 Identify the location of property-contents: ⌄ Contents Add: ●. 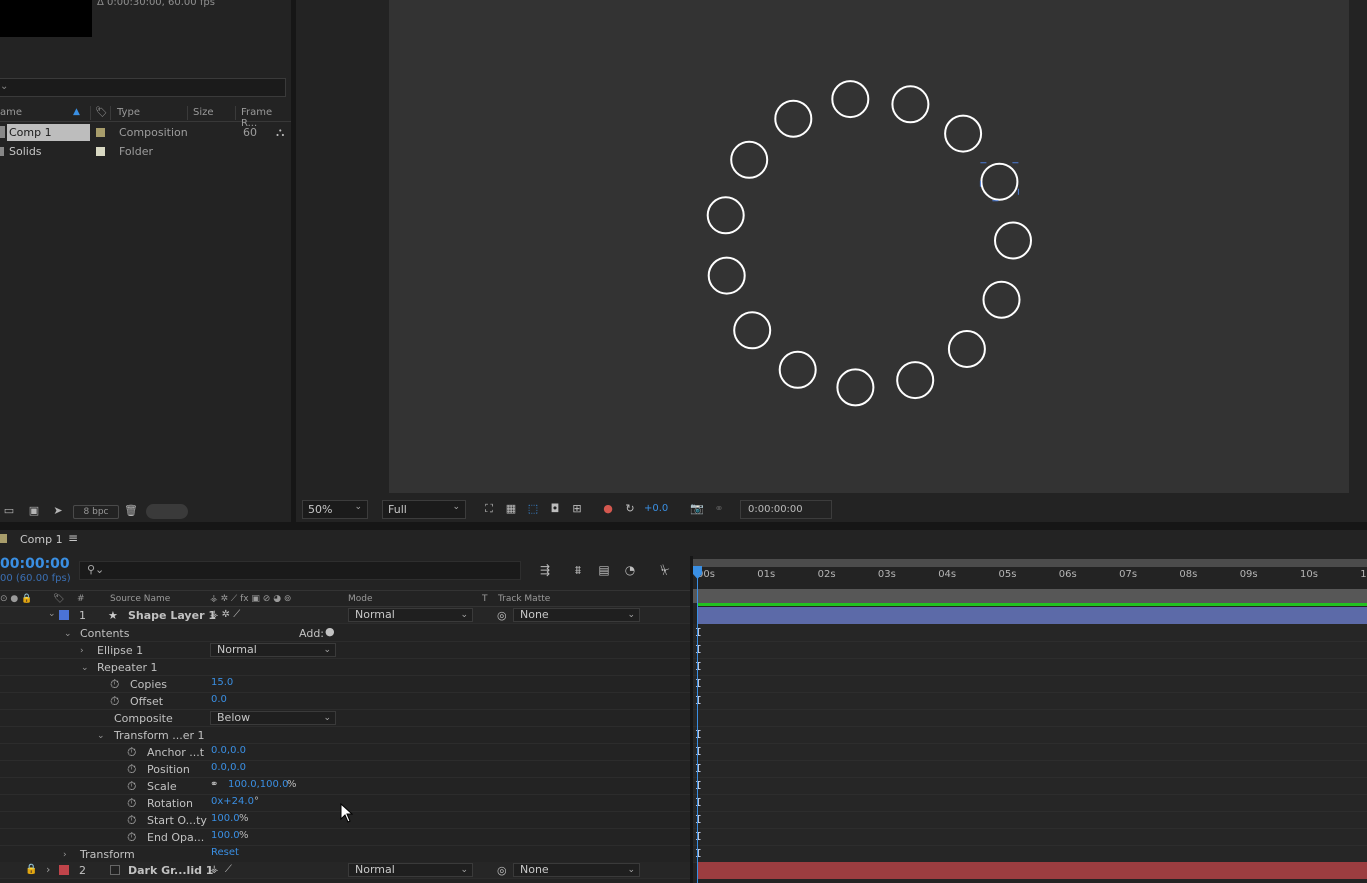
(345, 633).